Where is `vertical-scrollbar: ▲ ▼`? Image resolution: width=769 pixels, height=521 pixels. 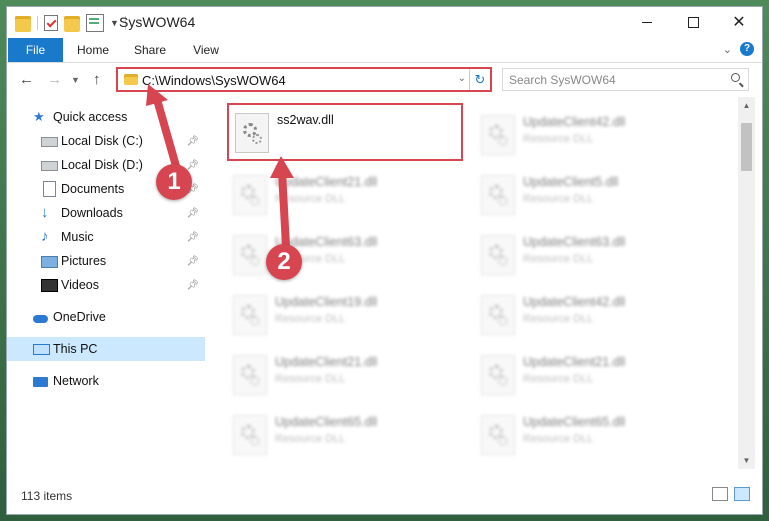
vertical-scrollbar: ▲ ▼ is located at coordinates (746, 283).